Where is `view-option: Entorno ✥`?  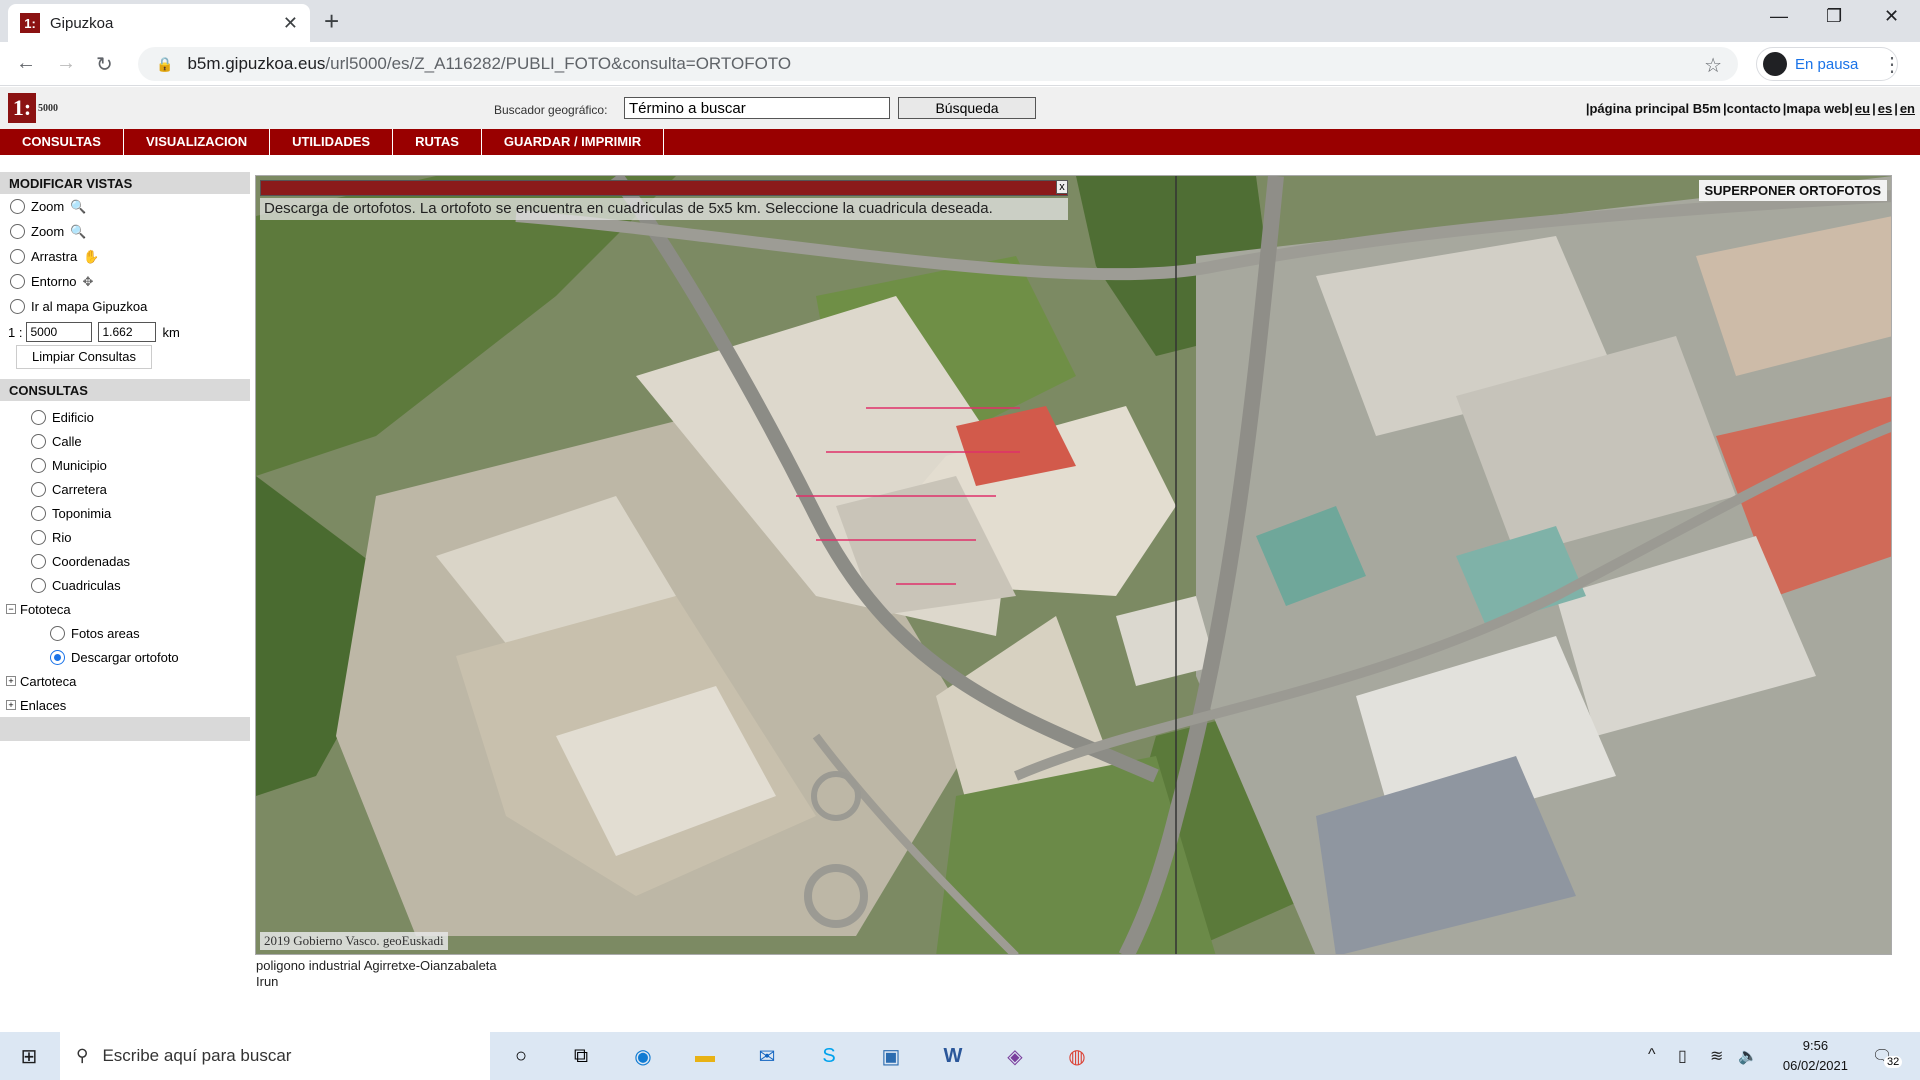
view-option: Entorno ✥ is located at coordinates (125, 281).